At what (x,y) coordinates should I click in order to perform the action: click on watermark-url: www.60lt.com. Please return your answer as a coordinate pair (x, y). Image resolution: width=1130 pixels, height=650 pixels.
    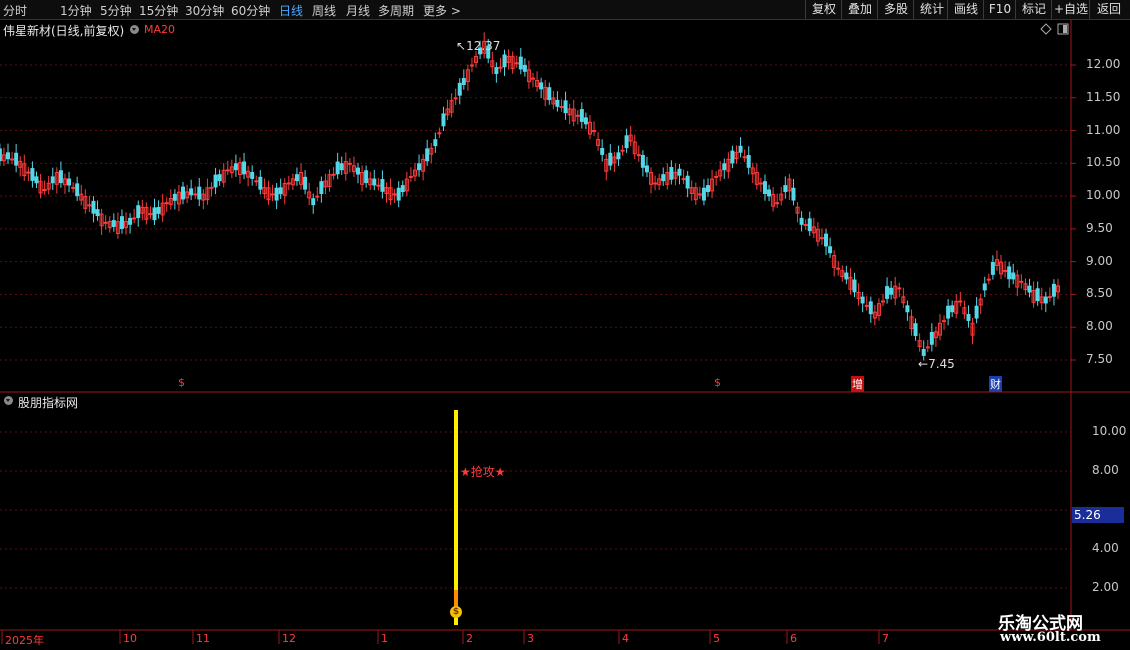
    Looking at the image, I should click on (1050, 637).